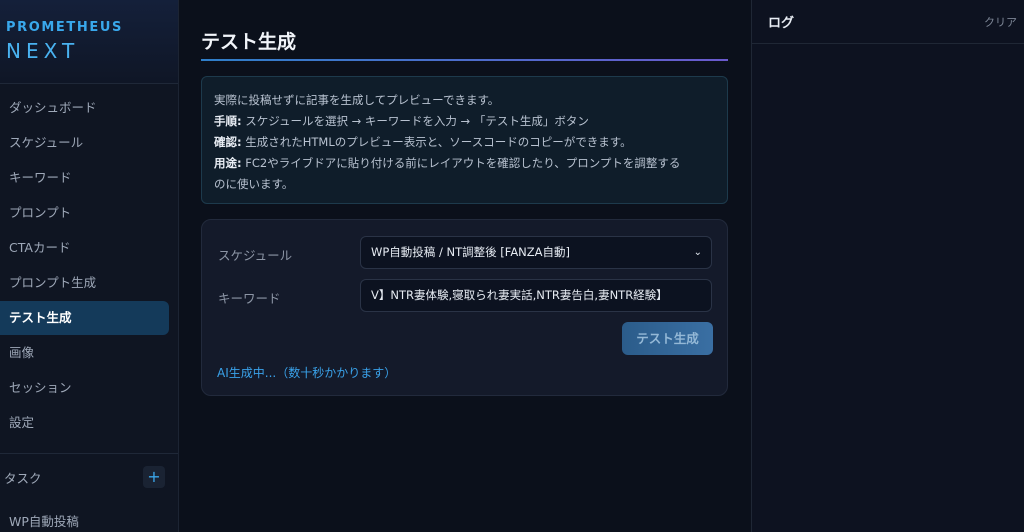  I want to click on tasks-header-label: タスク, so click(23, 478).